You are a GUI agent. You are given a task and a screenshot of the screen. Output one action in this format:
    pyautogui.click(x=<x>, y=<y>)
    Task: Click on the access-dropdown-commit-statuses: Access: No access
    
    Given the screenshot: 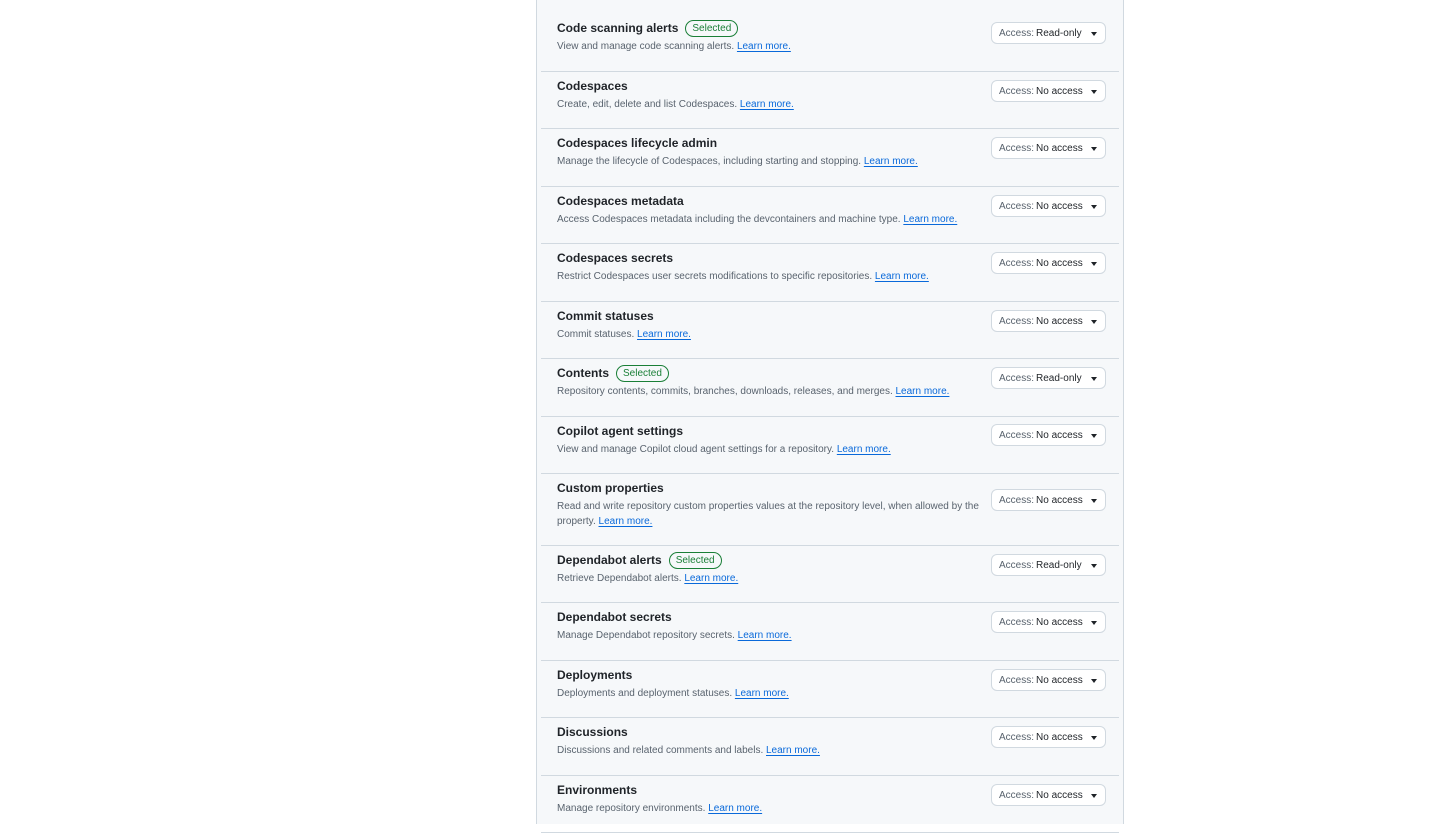 What is the action you would take?
    pyautogui.click(x=1048, y=321)
    